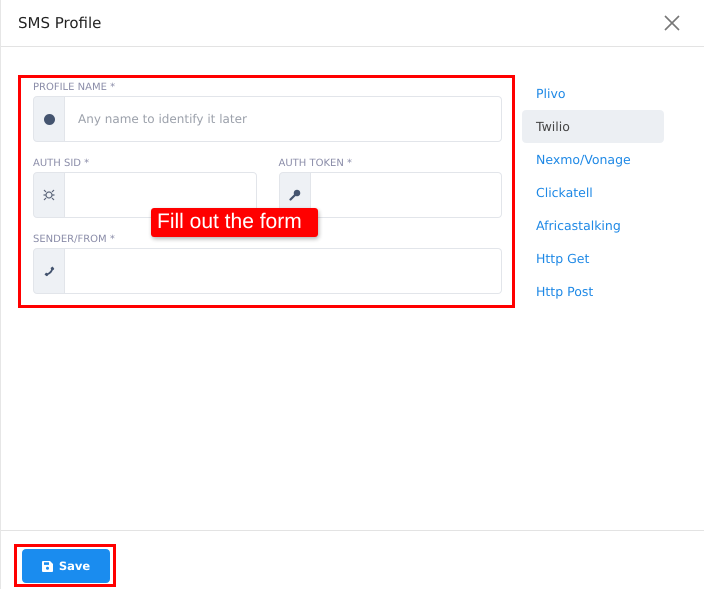 This screenshot has height=589, width=704. What do you see at coordinates (315, 164) in the screenshot?
I see `field-label: AUTH TOKEN *` at bounding box center [315, 164].